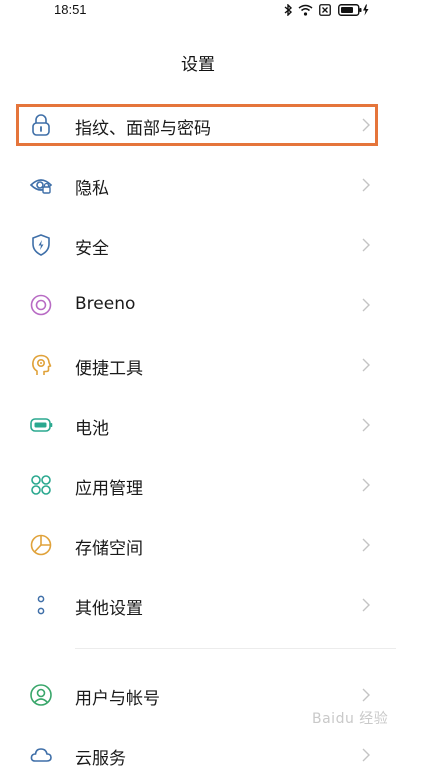 Image resolution: width=429 pixels, height=780 pixels. I want to click on sim-icon, so click(325, 10).